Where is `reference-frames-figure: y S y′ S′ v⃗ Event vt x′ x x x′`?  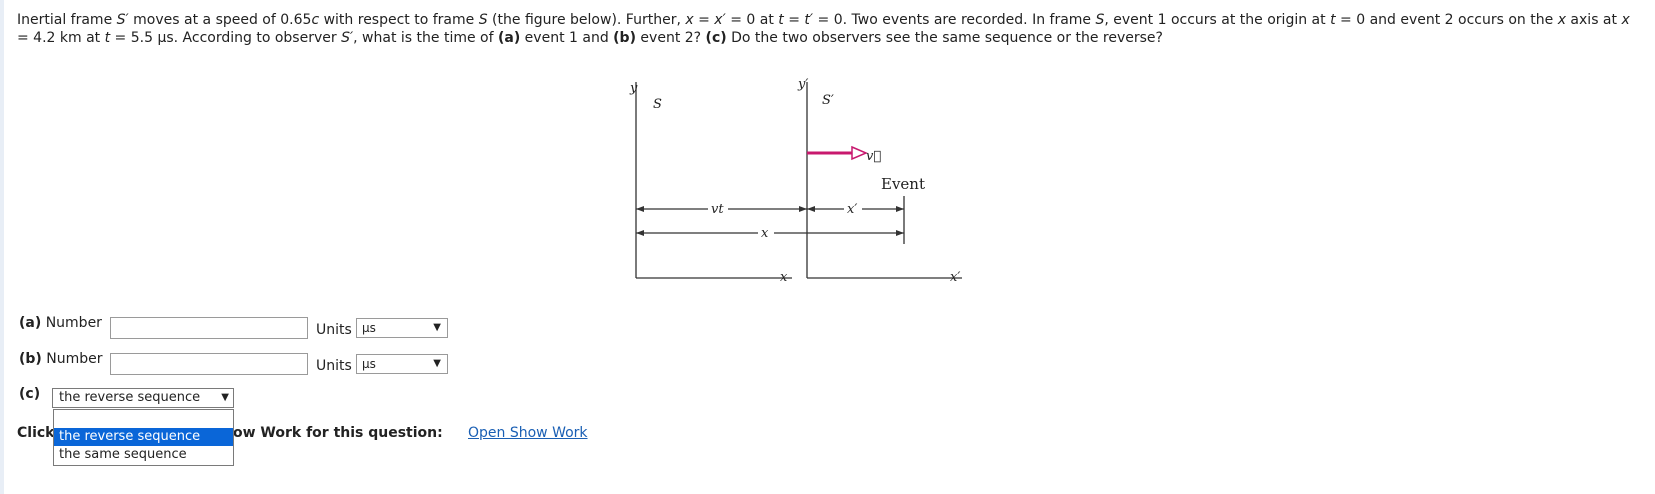
reference-frames-figure: y S y′ S′ v⃗ Event vt x′ x x x′ is located at coordinates (795, 181).